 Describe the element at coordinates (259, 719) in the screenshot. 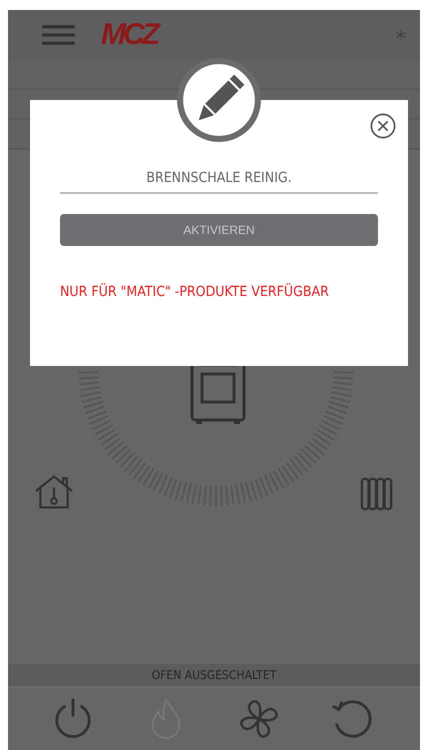

I see `fan-icon` at that location.